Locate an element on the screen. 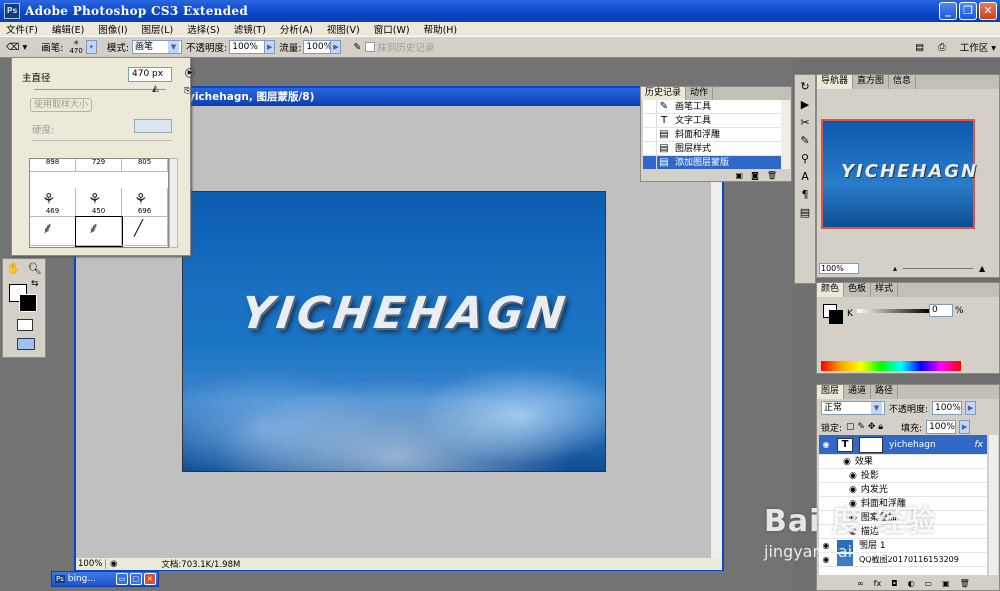 The image size is (1000, 591). layers-scrollbar is located at coordinates (993, 505).